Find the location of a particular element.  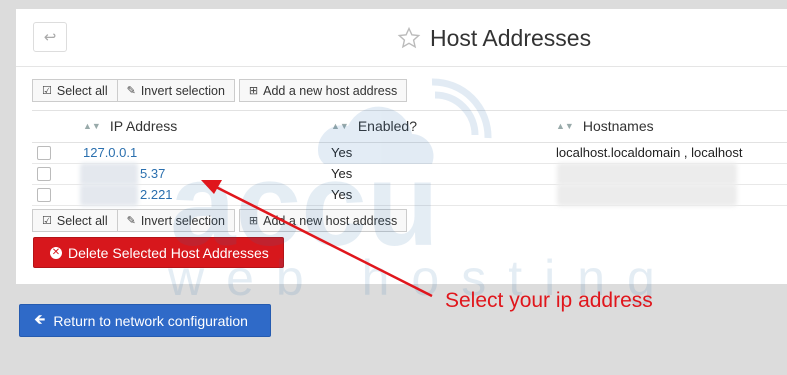

return-arrow-icon: ↩ is located at coordinates (50, 37).